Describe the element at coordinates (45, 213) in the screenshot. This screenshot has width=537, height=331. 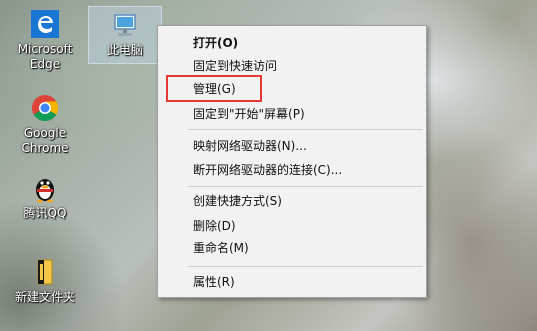
I see `desktop-icon-label: 腾讯QQ` at that location.